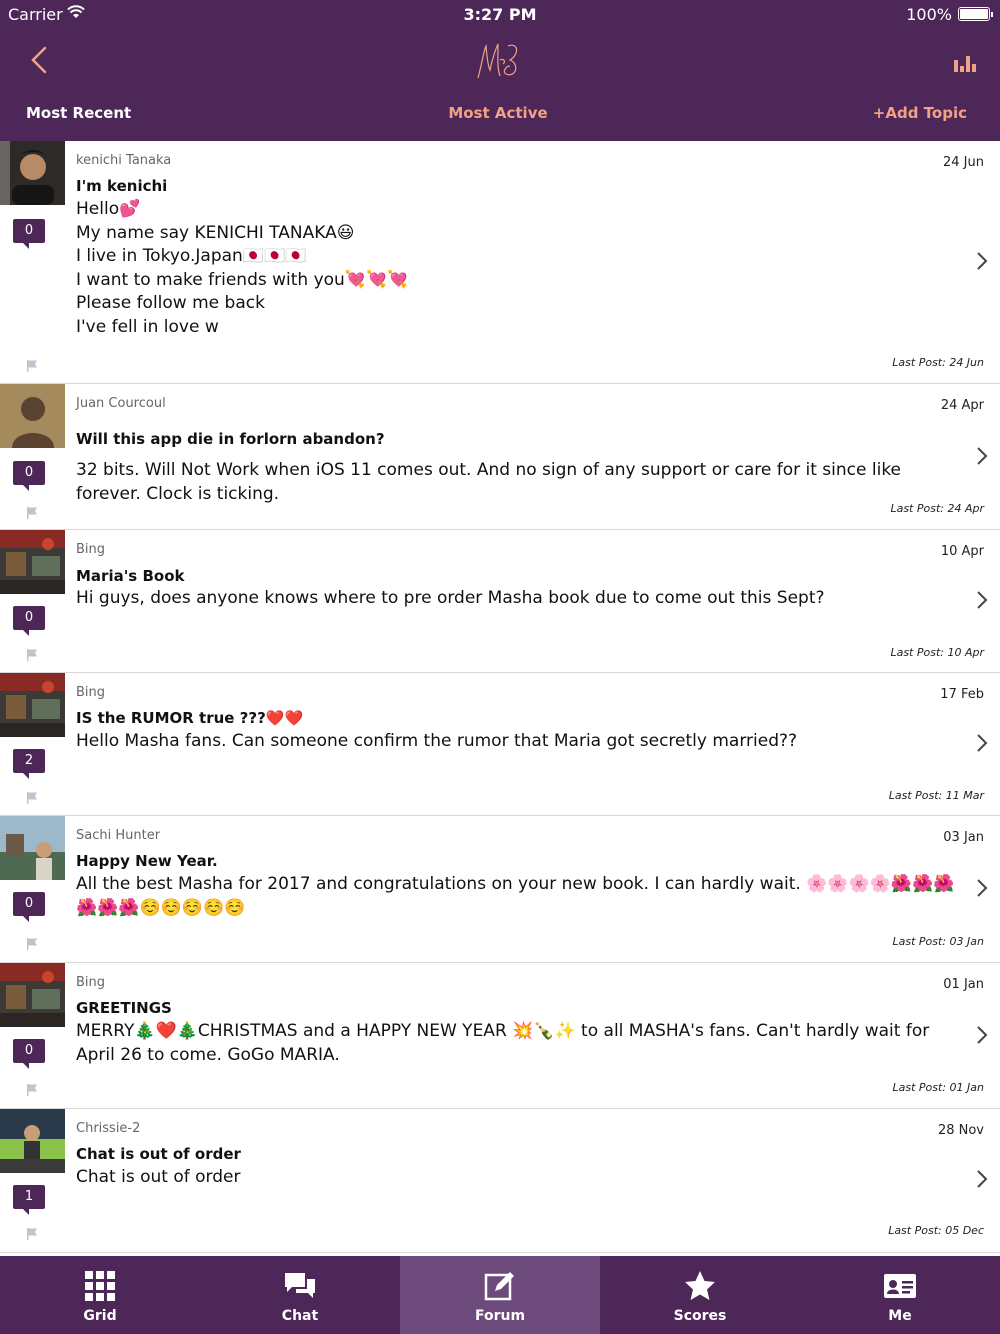 The width and height of the screenshot is (1000, 1334). I want to click on topic-title: Happy New Year., so click(147, 861).